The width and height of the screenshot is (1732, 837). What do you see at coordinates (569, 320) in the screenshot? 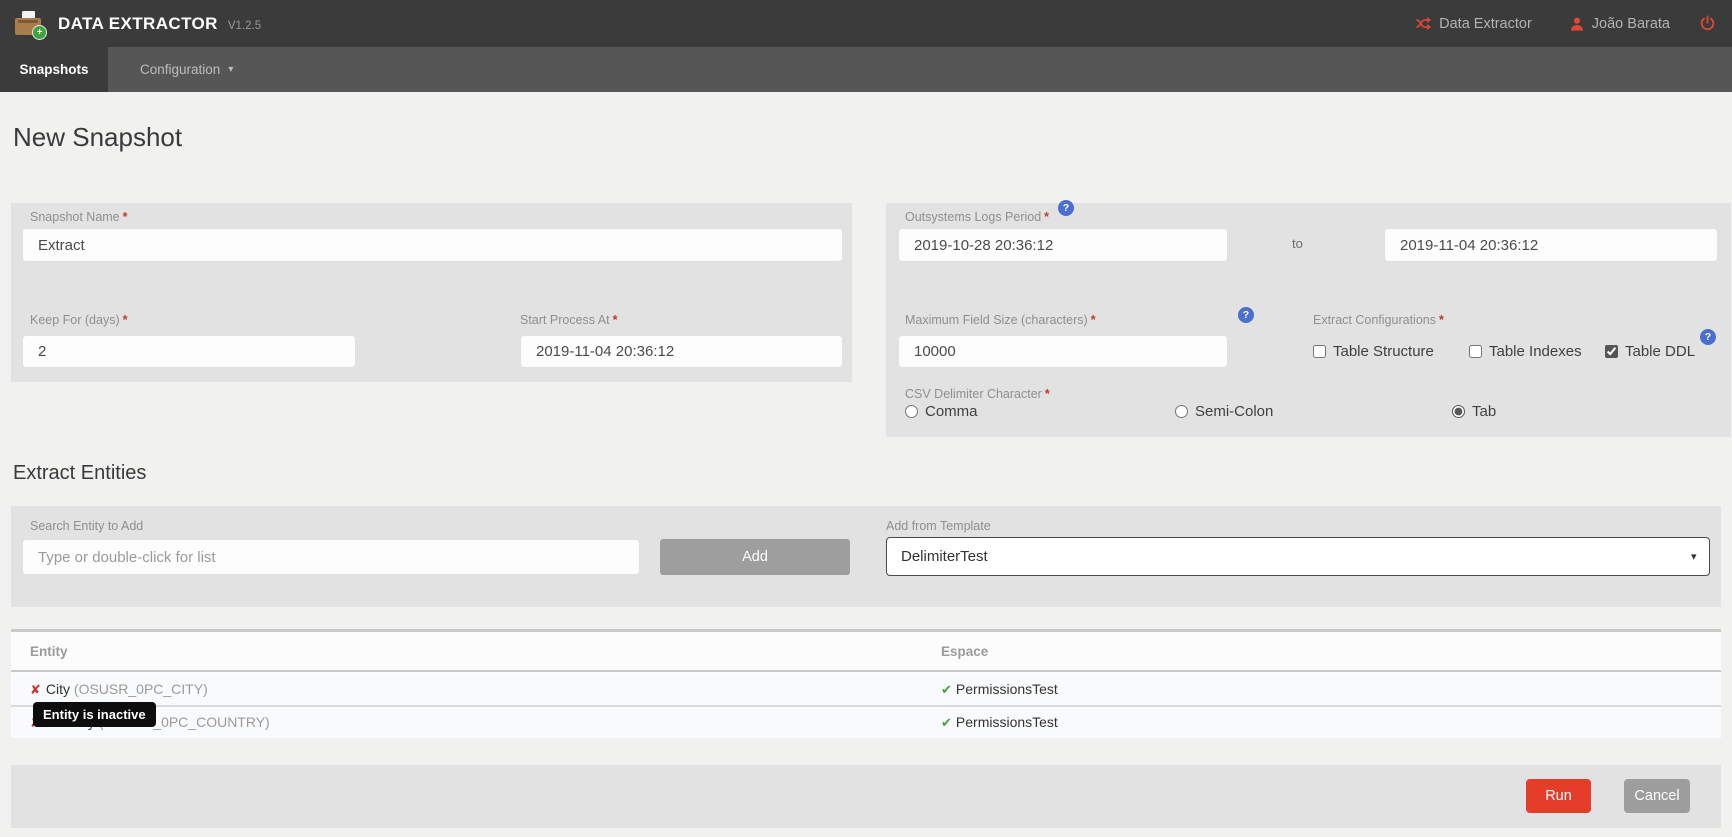
I see `start-process-label: Start Process At *` at bounding box center [569, 320].